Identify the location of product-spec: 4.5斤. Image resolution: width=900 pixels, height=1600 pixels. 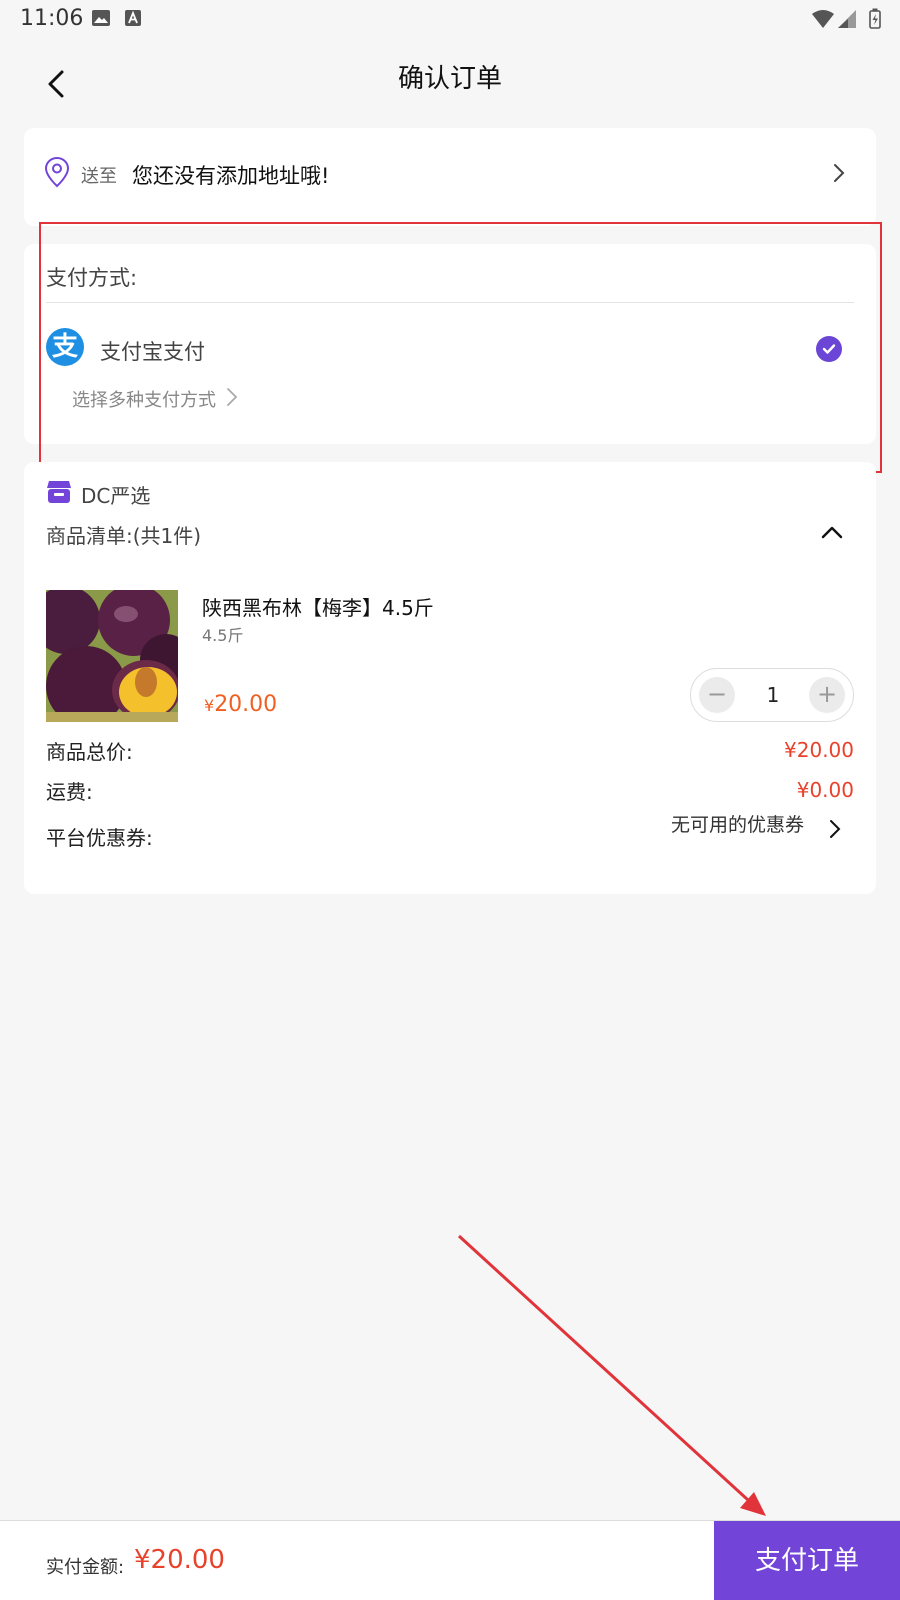
(223, 635).